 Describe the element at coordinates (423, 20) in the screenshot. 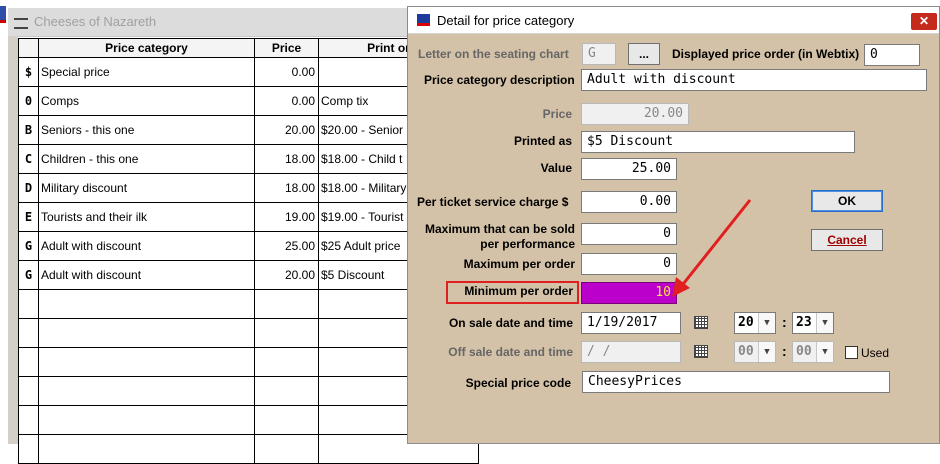

I see `dialog-app-icon` at that location.